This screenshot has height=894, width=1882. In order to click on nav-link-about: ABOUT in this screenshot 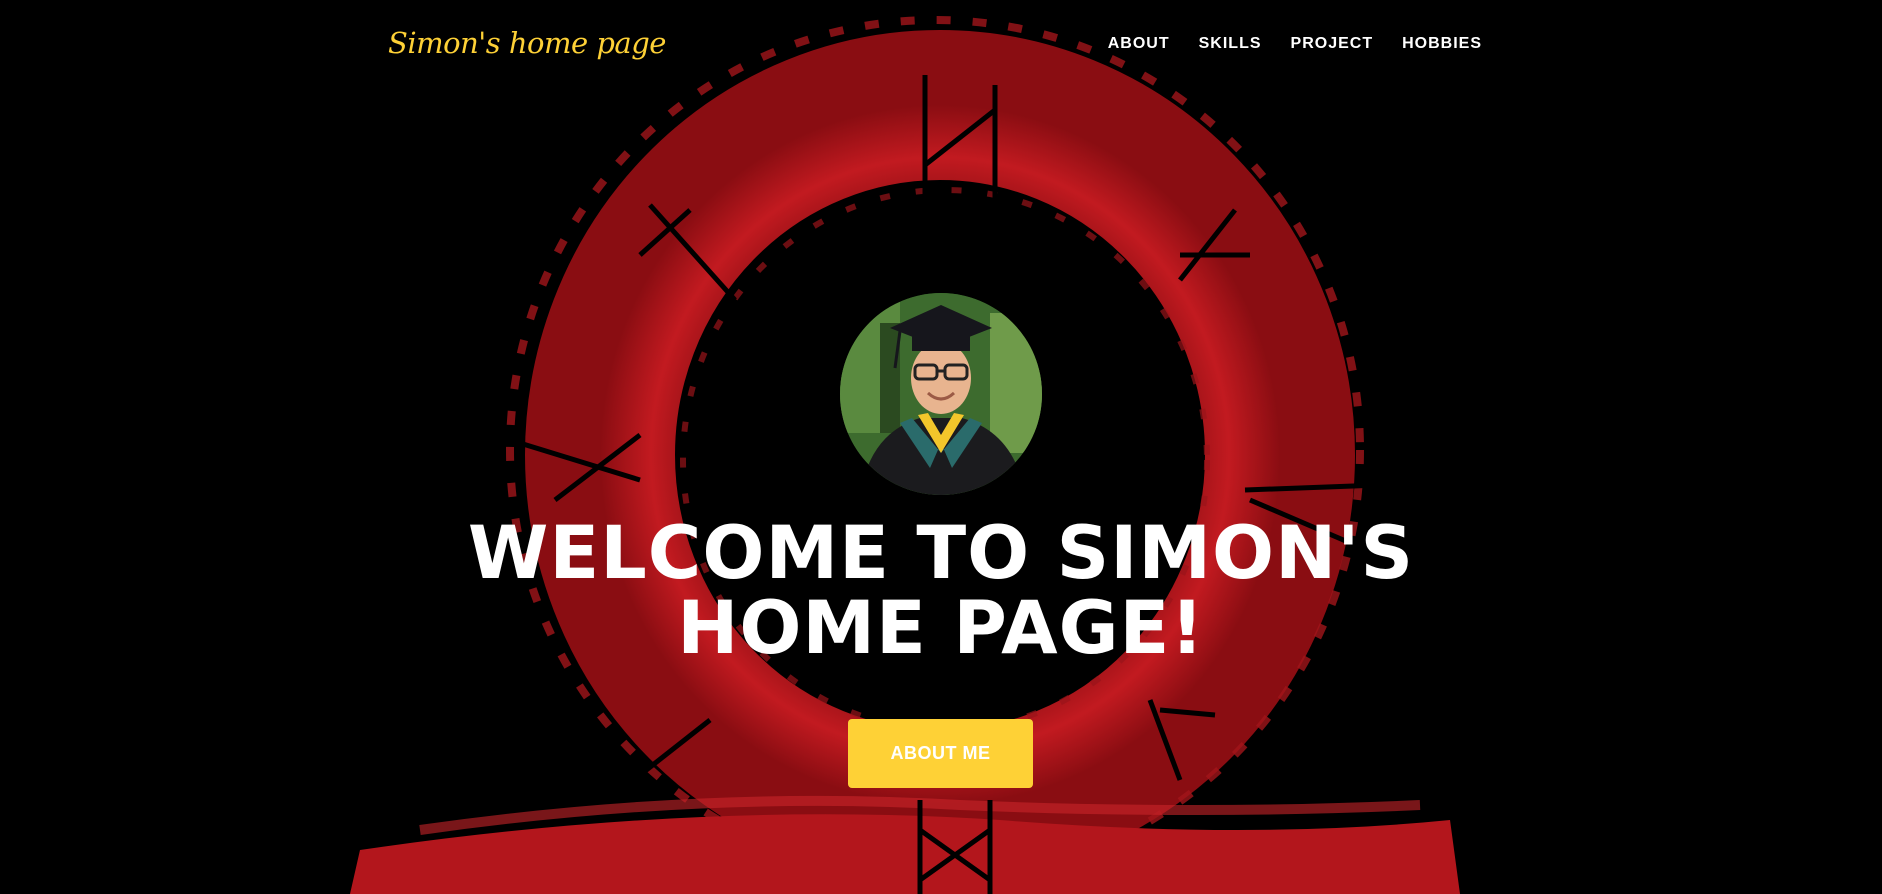, I will do `click(1139, 44)`.